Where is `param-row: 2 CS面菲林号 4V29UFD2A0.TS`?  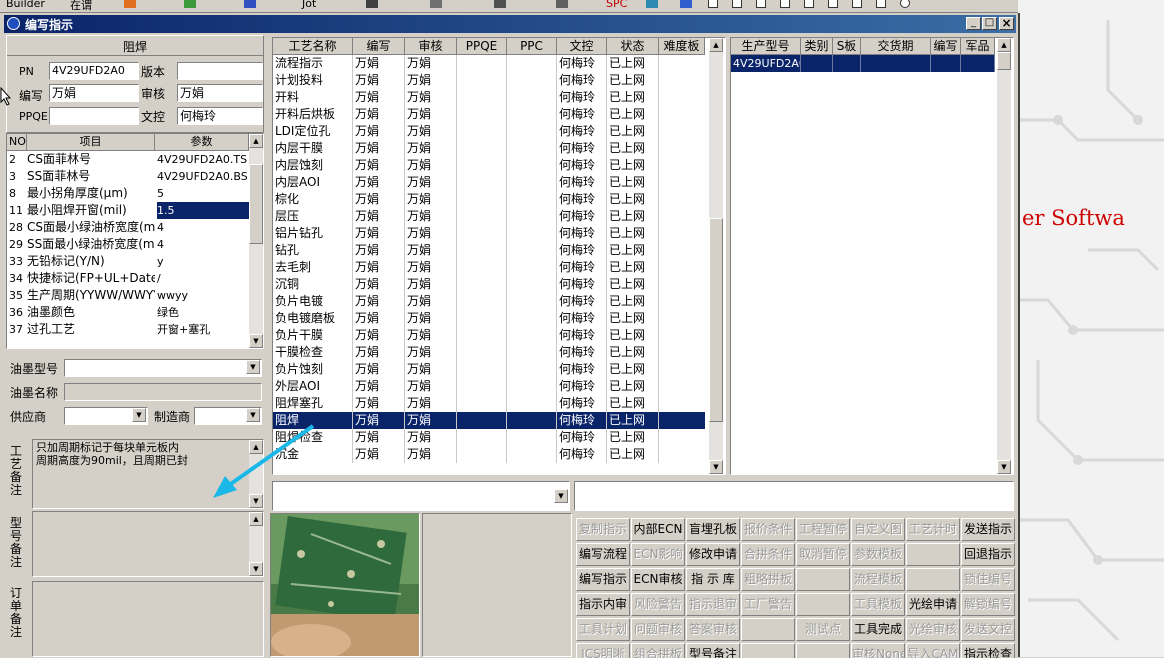
param-row: 2 CS面菲林号 4V29UFD2A0.TS is located at coordinates (128, 159).